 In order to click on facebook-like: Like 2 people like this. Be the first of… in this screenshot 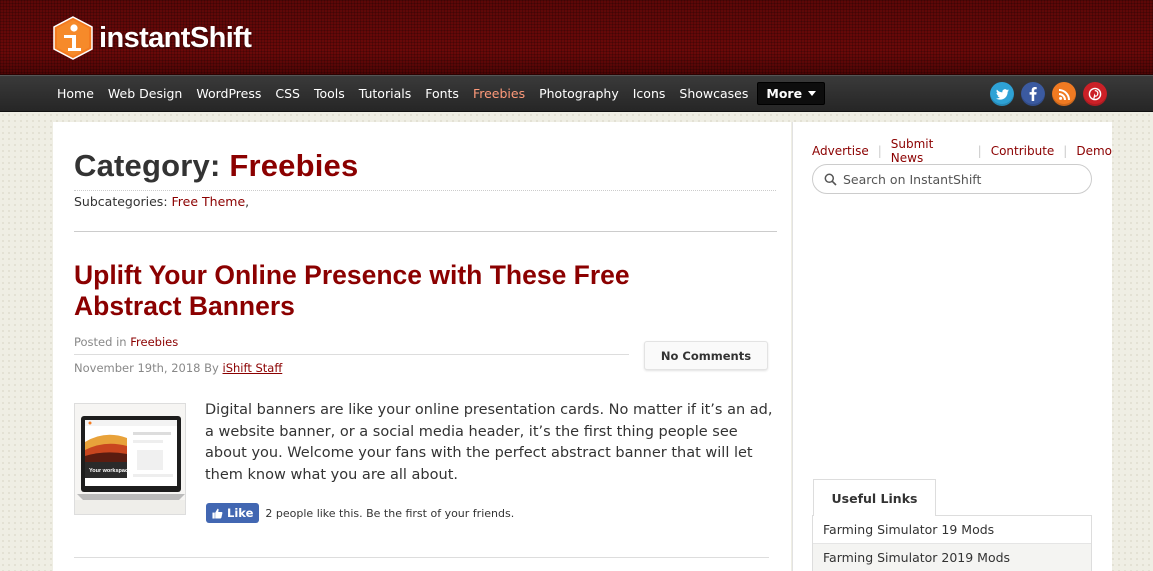, I will do `click(360, 513)`.